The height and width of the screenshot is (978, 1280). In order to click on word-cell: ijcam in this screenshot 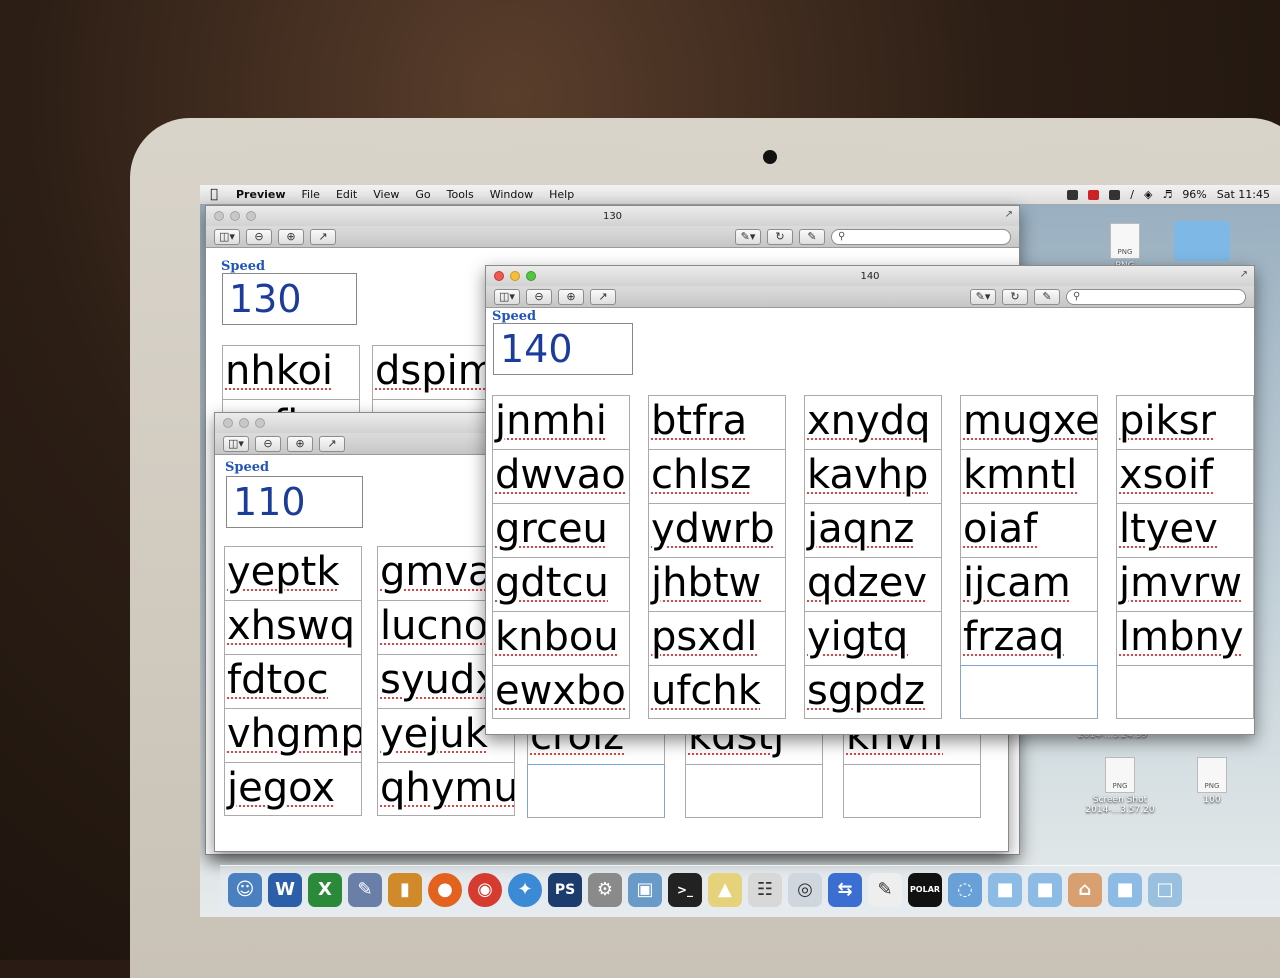, I will do `click(1029, 584)`.